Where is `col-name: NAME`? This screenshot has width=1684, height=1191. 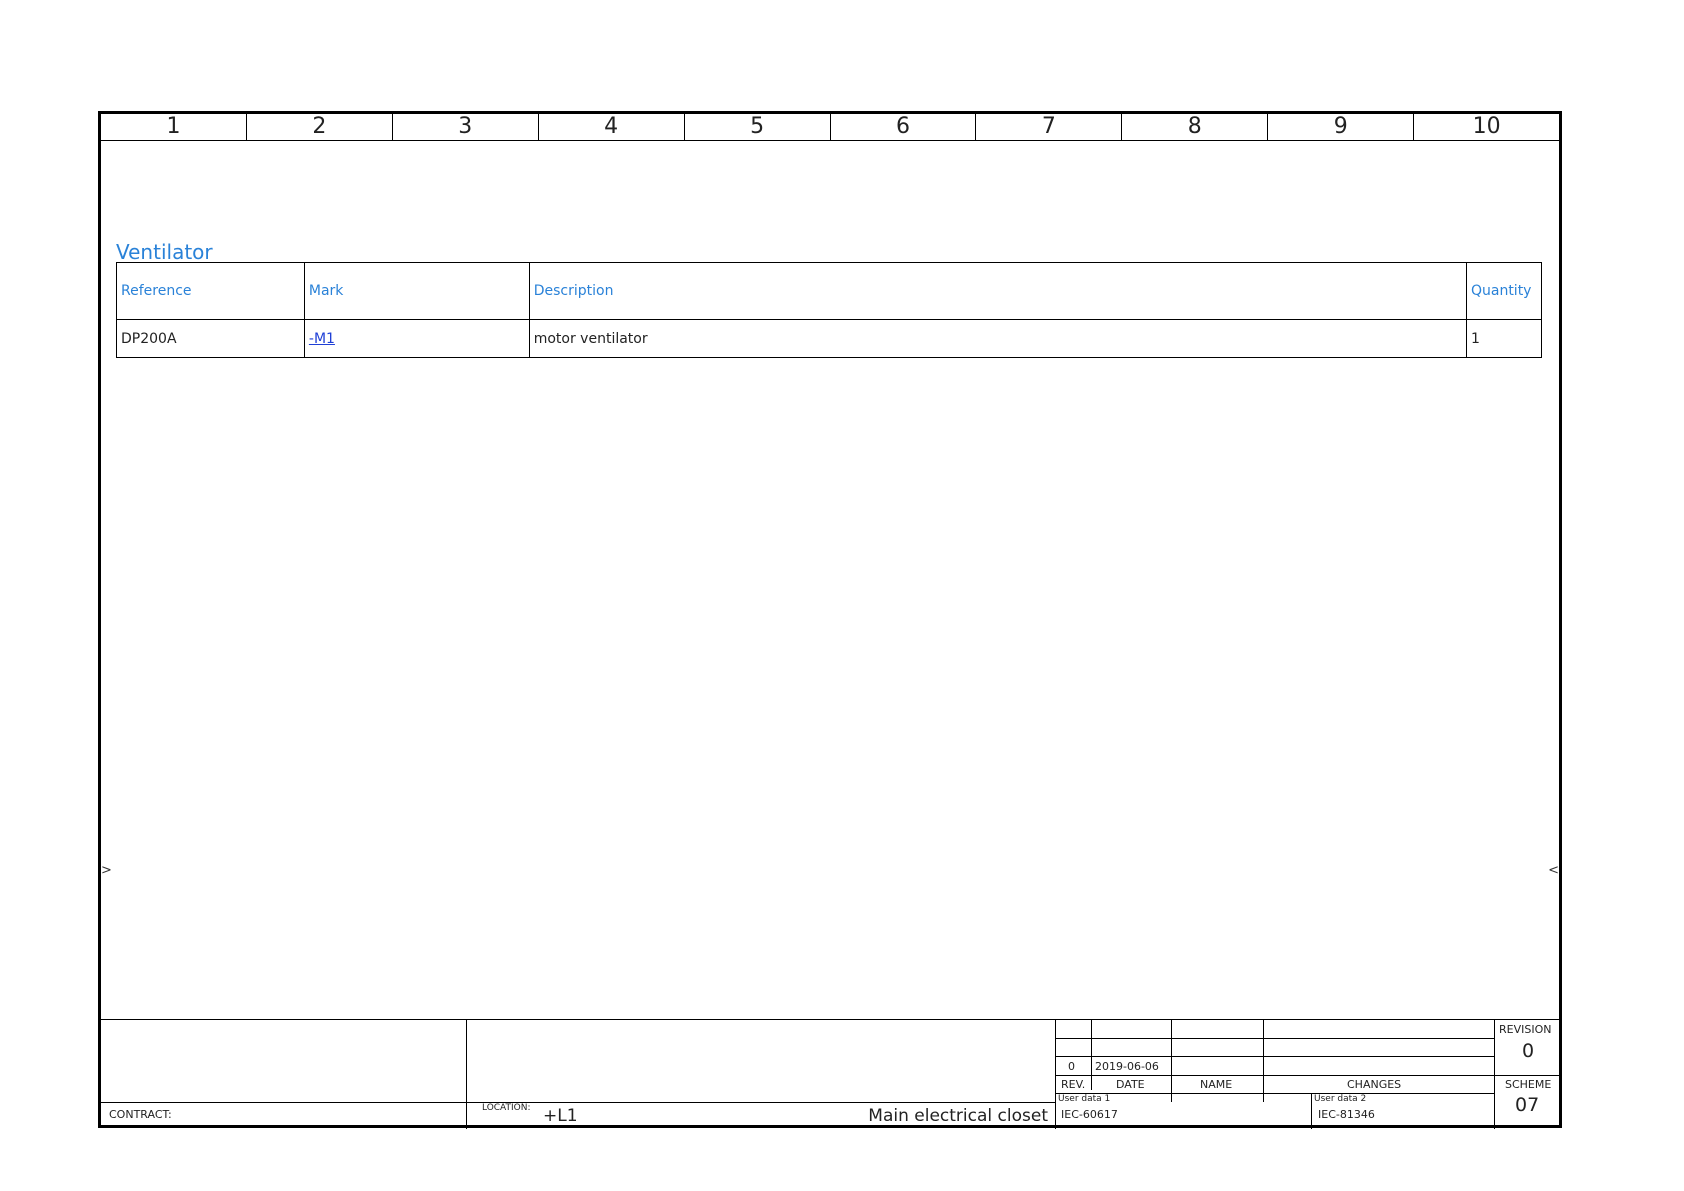
col-name: NAME is located at coordinates (1216, 1084).